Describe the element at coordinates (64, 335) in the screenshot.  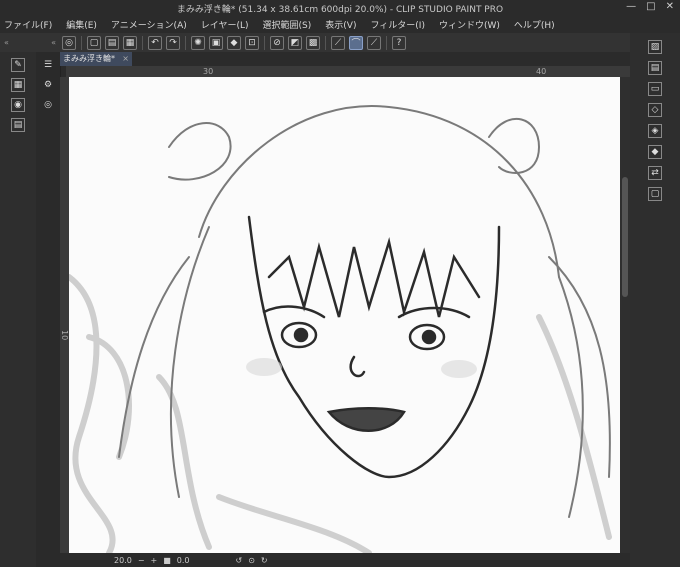
I see `ruler-label-10: 10` at that location.